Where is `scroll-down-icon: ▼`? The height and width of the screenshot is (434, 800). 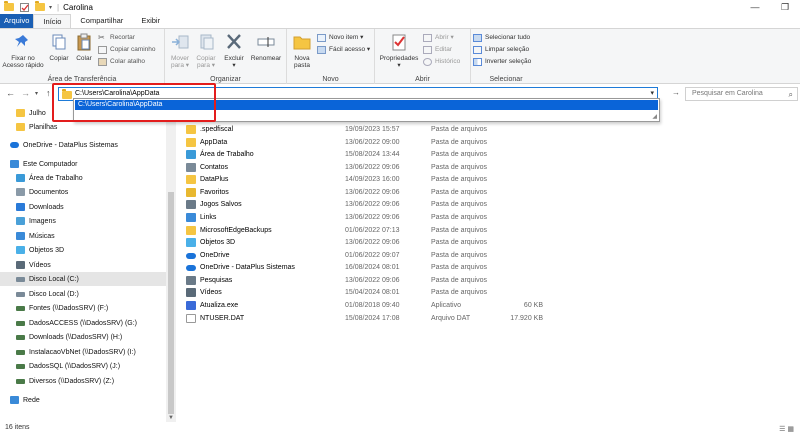
scroll-down-icon: ▼ is located at coordinates (171, 418).